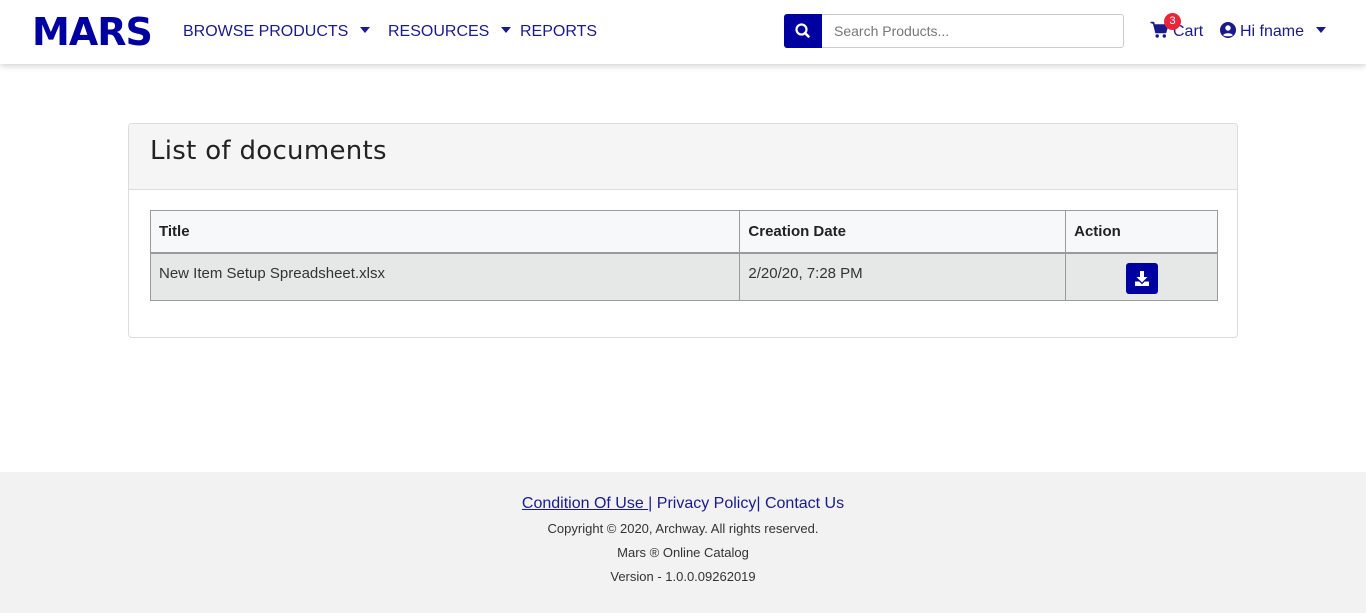  I want to click on column-header-title: Title, so click(445, 232).